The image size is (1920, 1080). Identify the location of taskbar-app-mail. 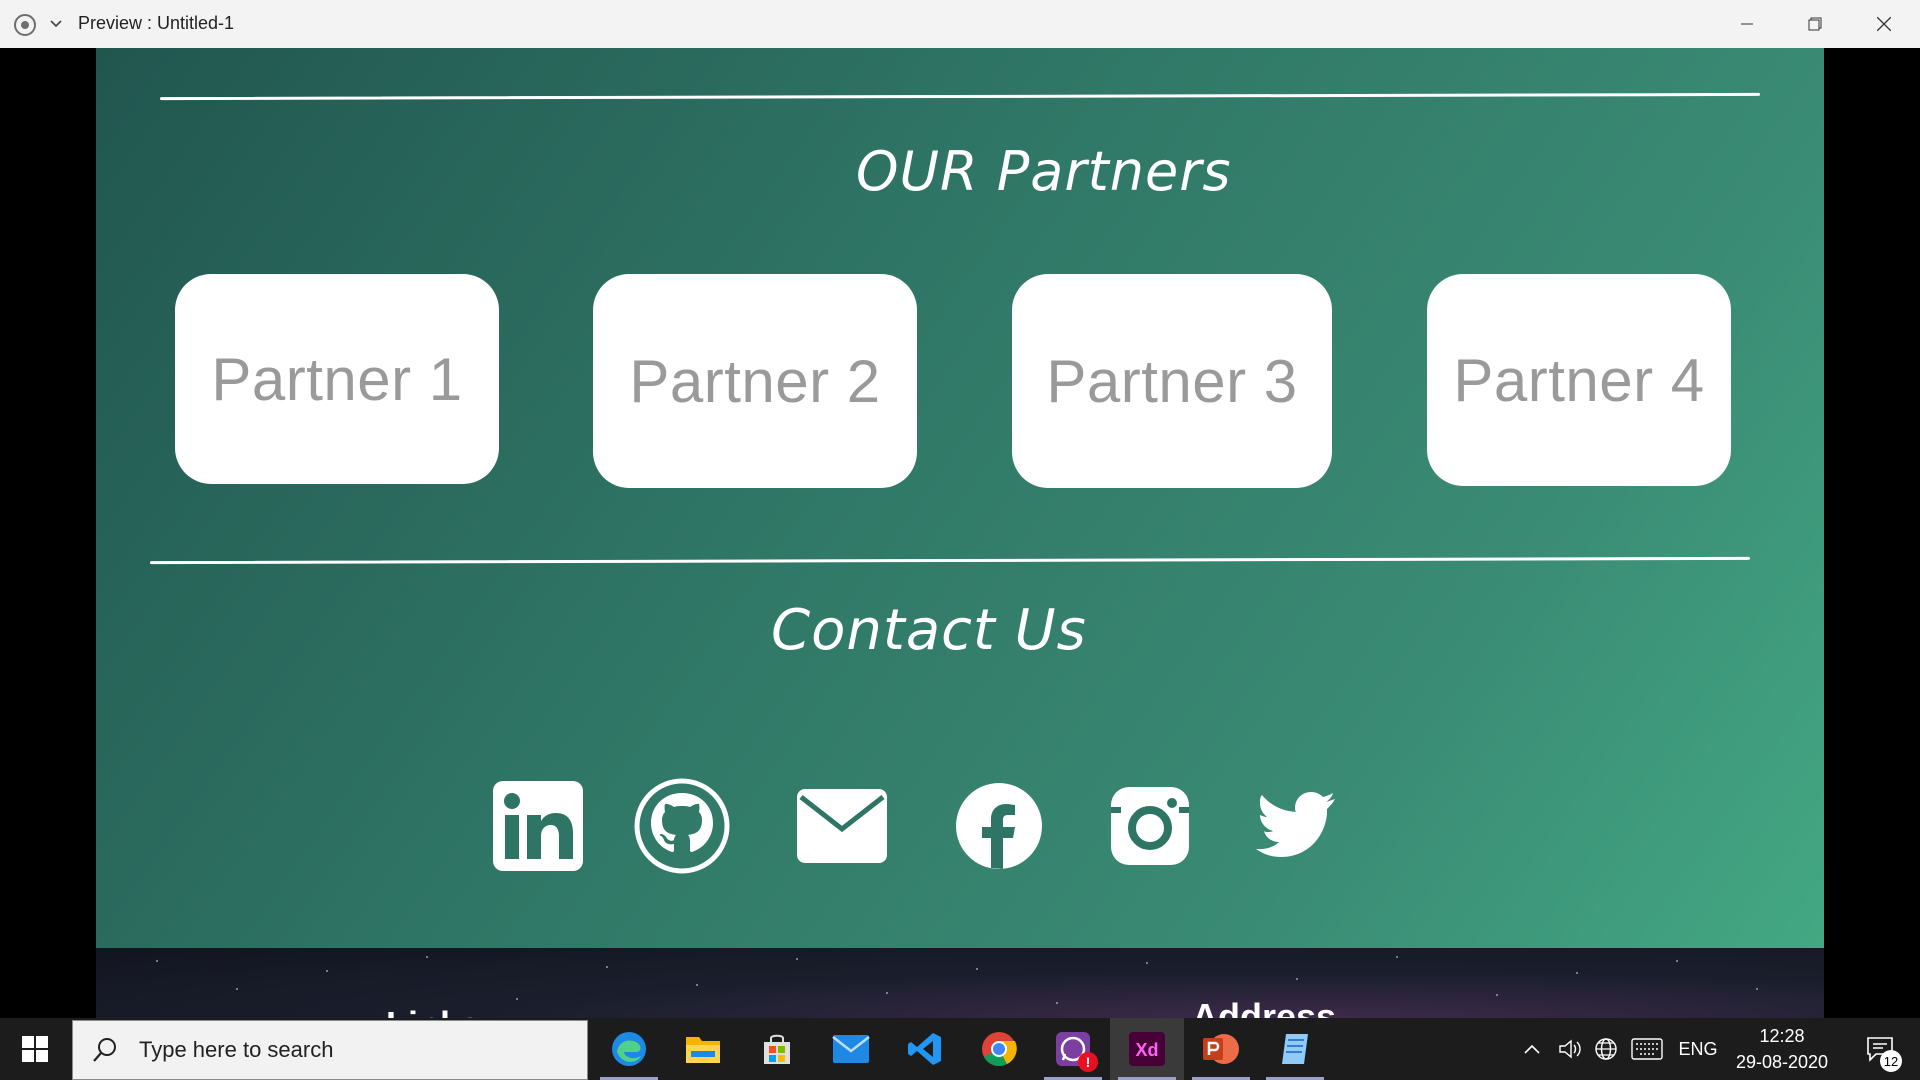
(851, 1049).